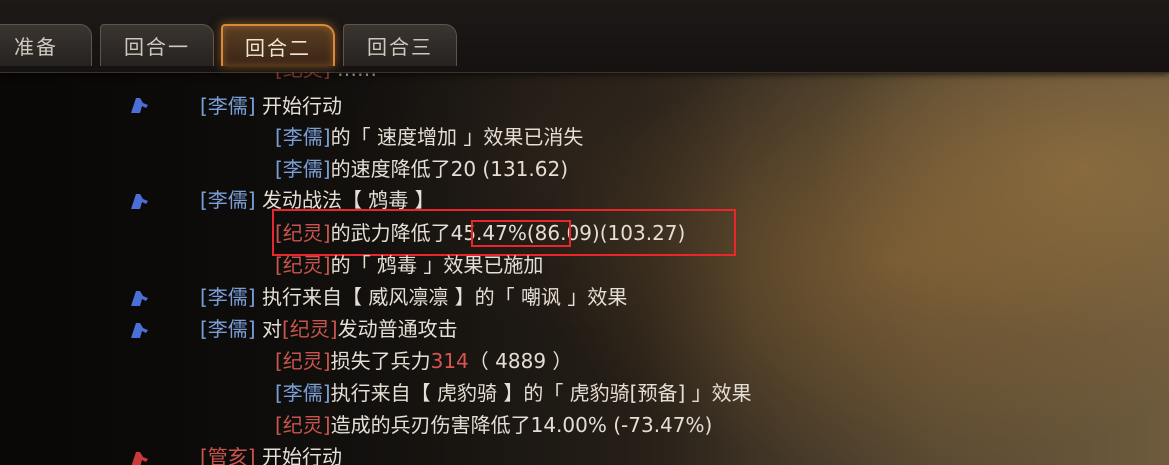 The width and height of the screenshot is (1169, 465). Describe the element at coordinates (278, 47) in the screenshot. I see `tab-label: 回合二` at that location.